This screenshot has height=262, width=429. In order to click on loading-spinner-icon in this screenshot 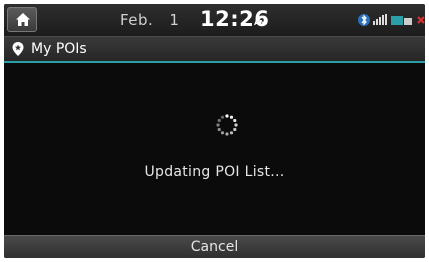, I will do `click(227, 125)`.